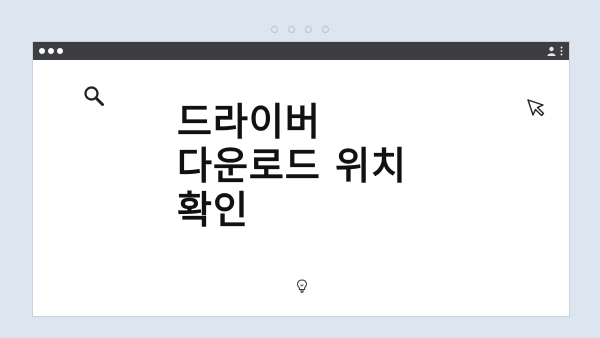 Image resolution: width=600 pixels, height=338 pixels. What do you see at coordinates (60, 51) in the screenshot?
I see `window-maximize-dot` at bounding box center [60, 51].